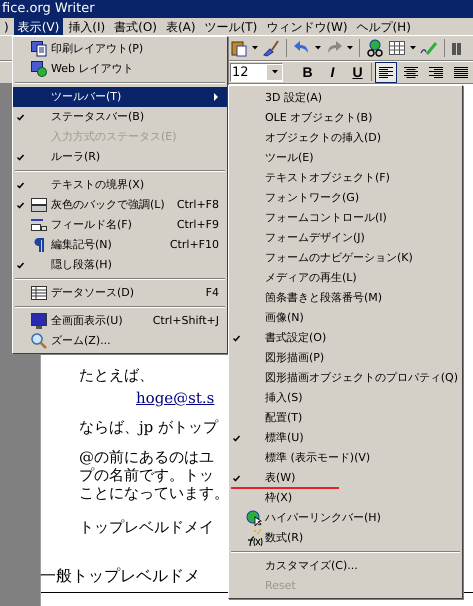  I want to click on menu-bar-item: 表(A), so click(181, 27).